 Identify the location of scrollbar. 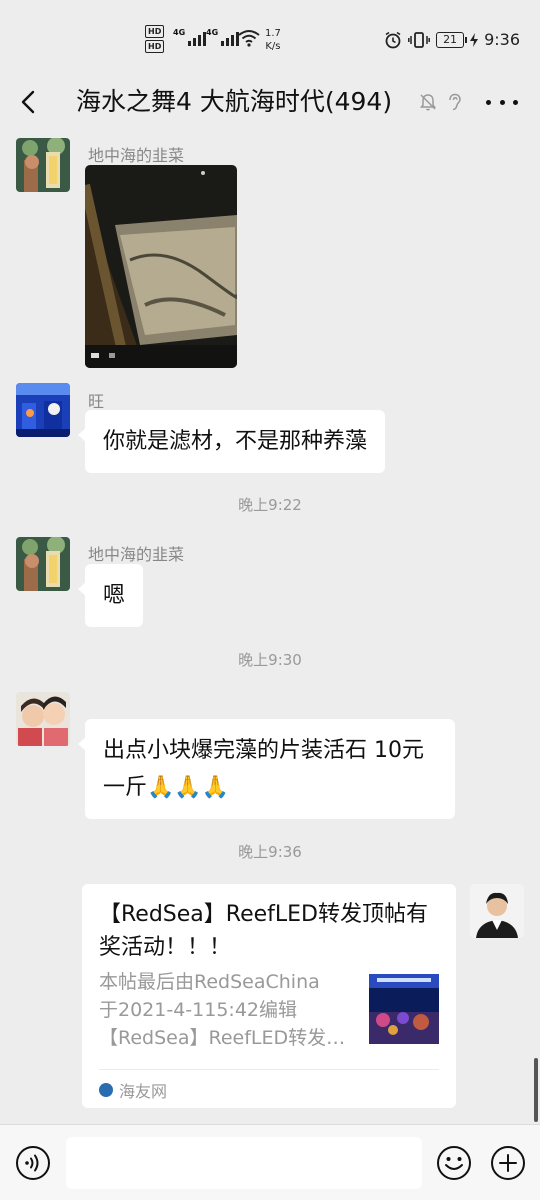
(536, 1090).